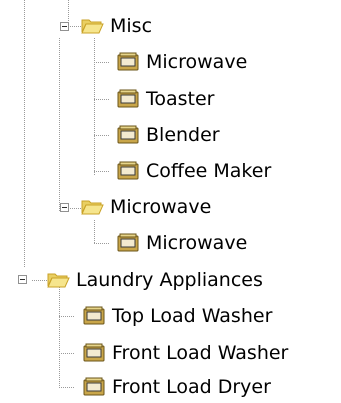 The width and height of the screenshot is (341, 403). I want to click on node-misc-microwave: Microwave, so click(181, 62).